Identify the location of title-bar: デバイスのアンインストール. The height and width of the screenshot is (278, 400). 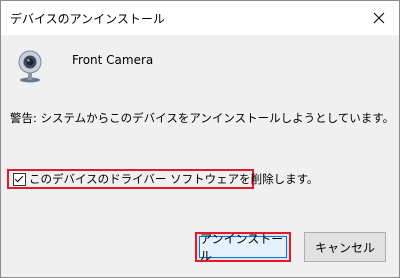
(200, 18).